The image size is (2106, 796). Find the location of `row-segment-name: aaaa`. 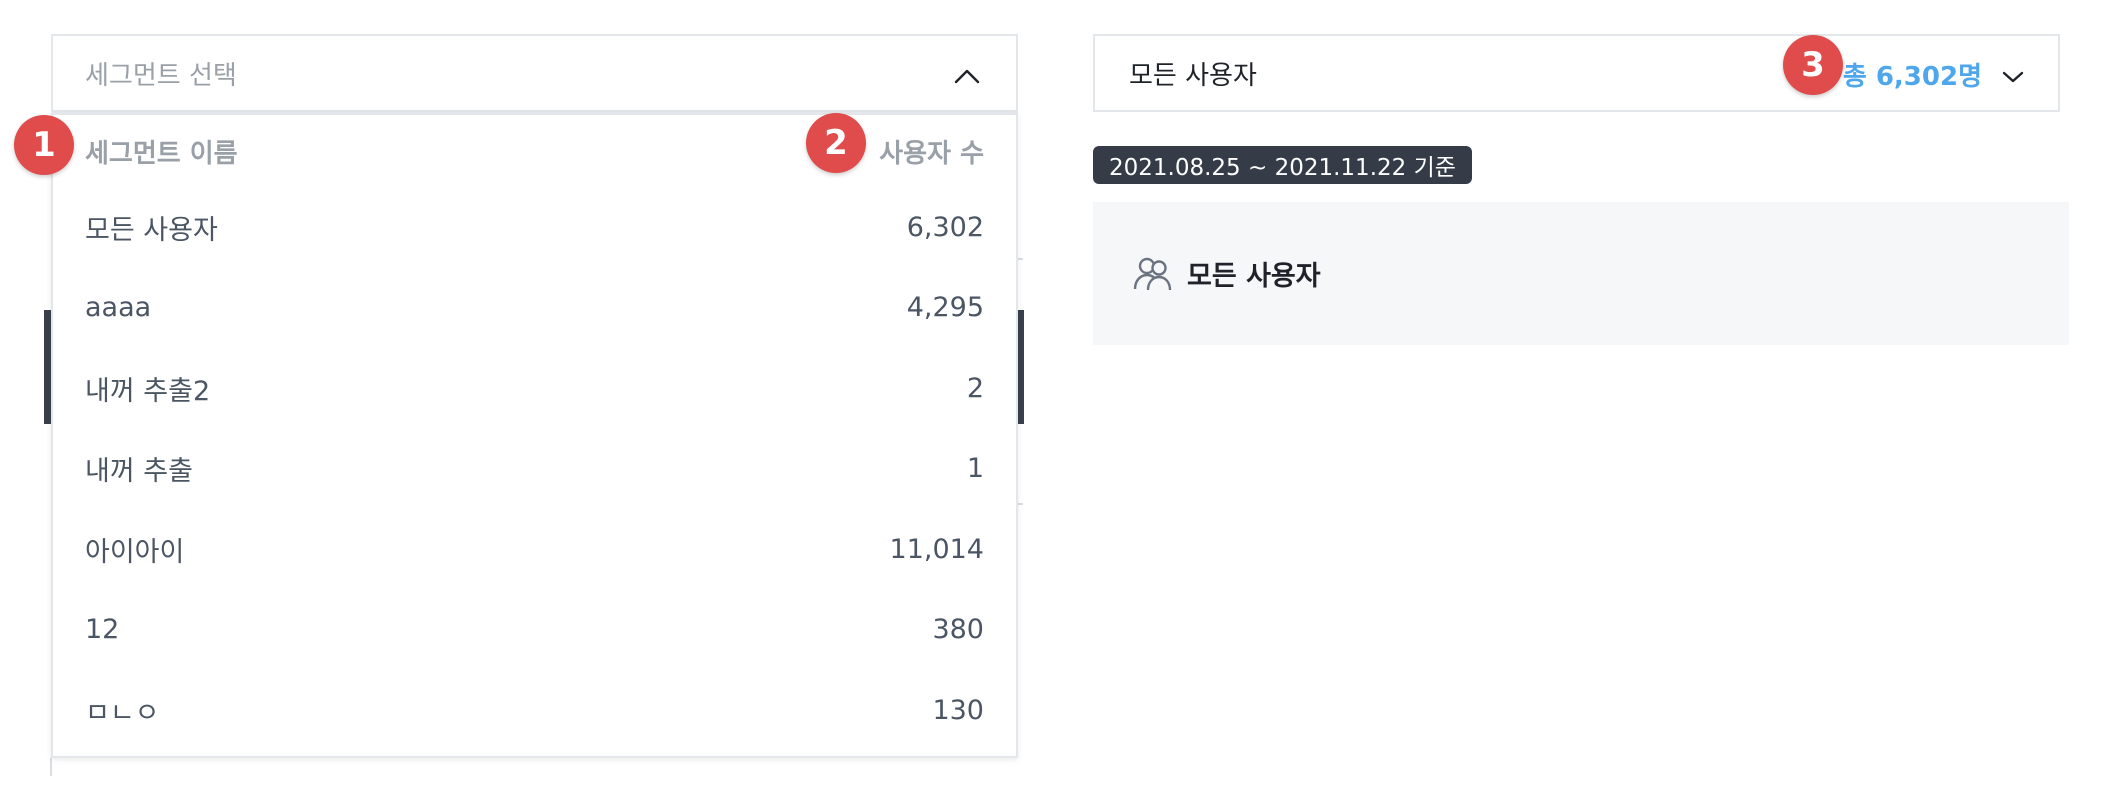

row-segment-name: aaaa is located at coordinates (118, 308).